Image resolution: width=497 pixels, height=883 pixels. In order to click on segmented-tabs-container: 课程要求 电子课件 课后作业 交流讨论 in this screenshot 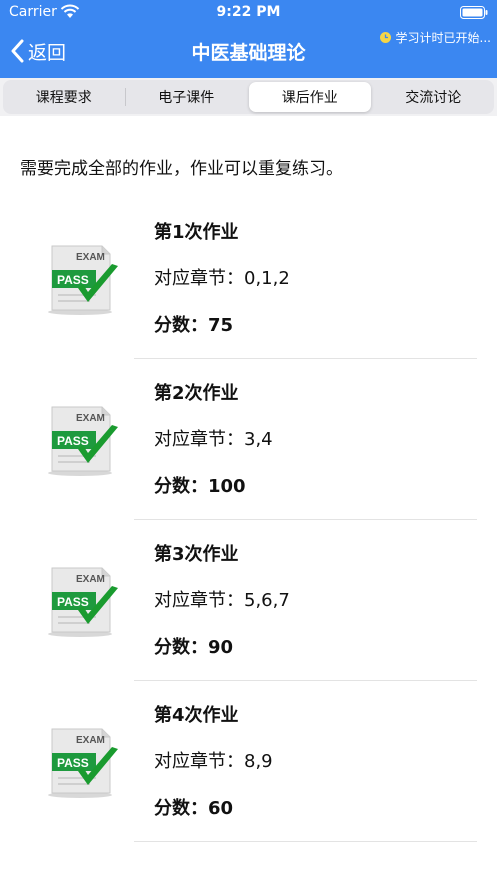, I will do `click(248, 97)`.